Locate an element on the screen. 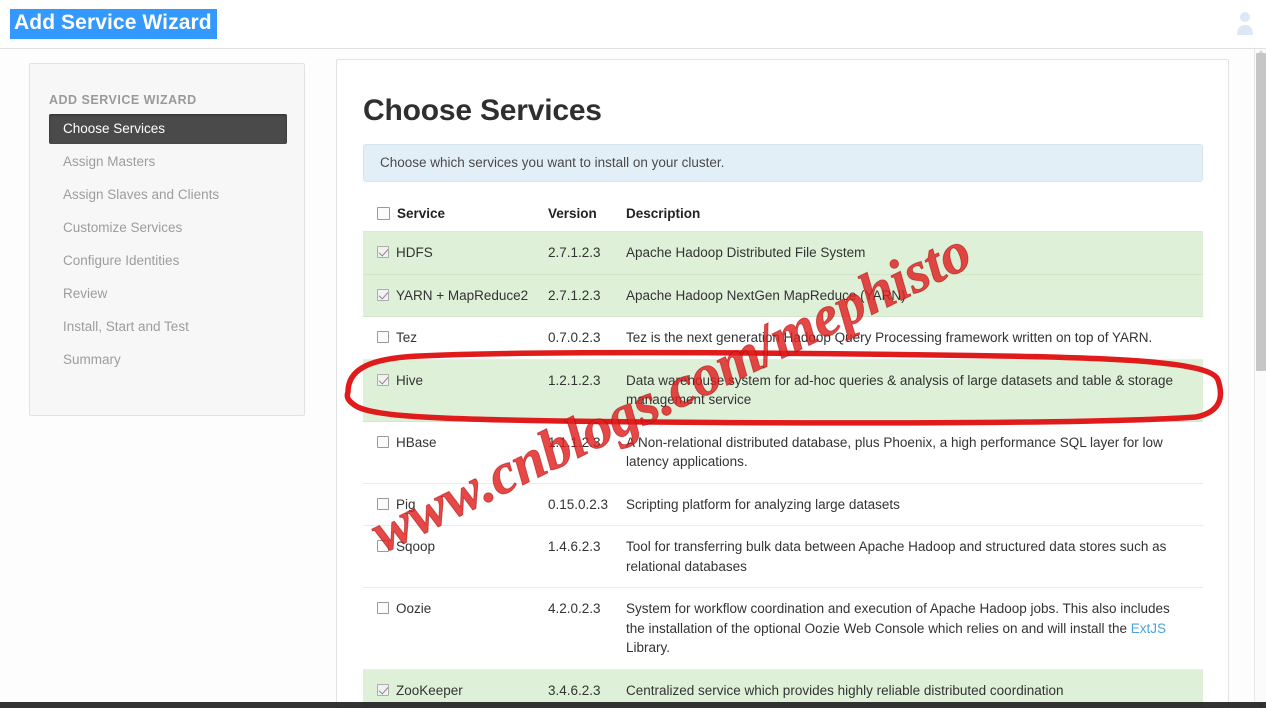 The width and height of the screenshot is (1266, 708). table-header-row: Service Version Description is located at coordinates (783, 216).